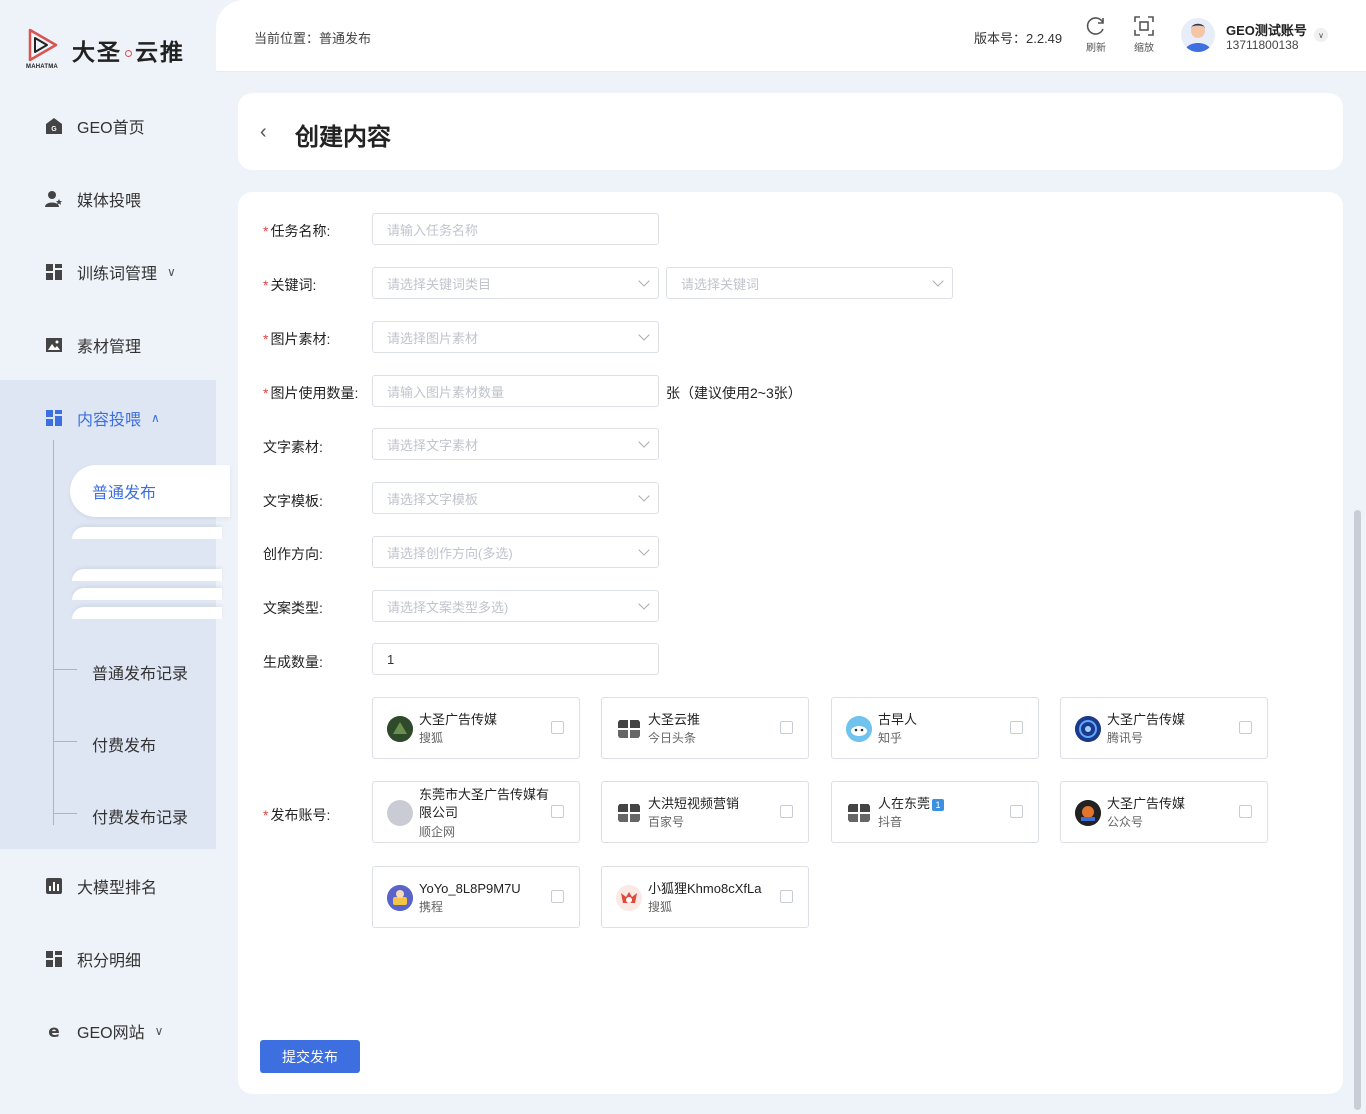  Describe the element at coordinates (1096, 36) in the screenshot. I see `refresh-button: 刷新` at that location.